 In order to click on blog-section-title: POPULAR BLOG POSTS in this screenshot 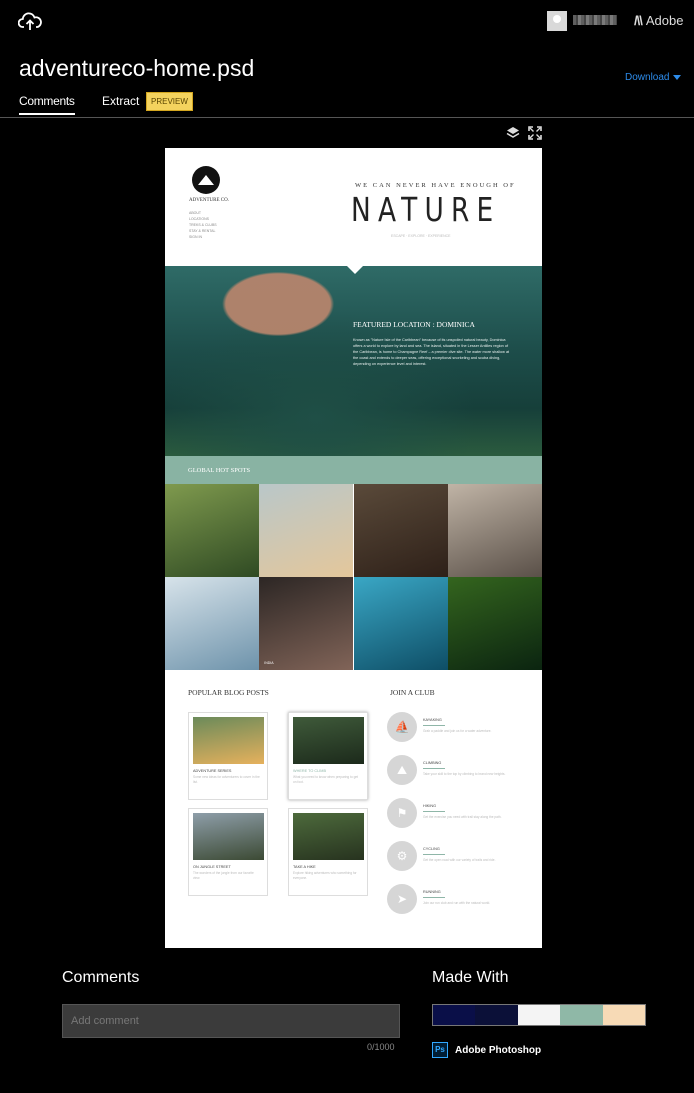, I will do `click(228, 692)`.